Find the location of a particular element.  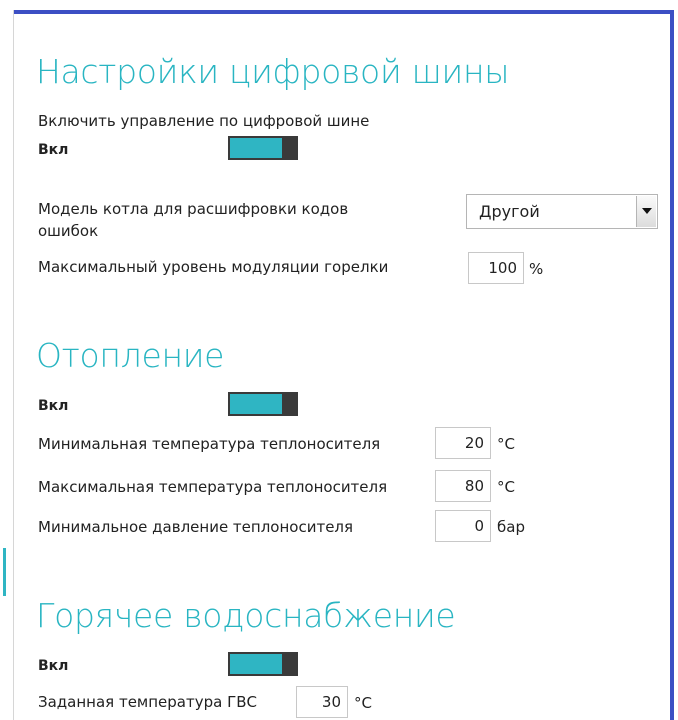

min-pressure-label: Минимальное давление теплоносителя is located at coordinates (196, 527).